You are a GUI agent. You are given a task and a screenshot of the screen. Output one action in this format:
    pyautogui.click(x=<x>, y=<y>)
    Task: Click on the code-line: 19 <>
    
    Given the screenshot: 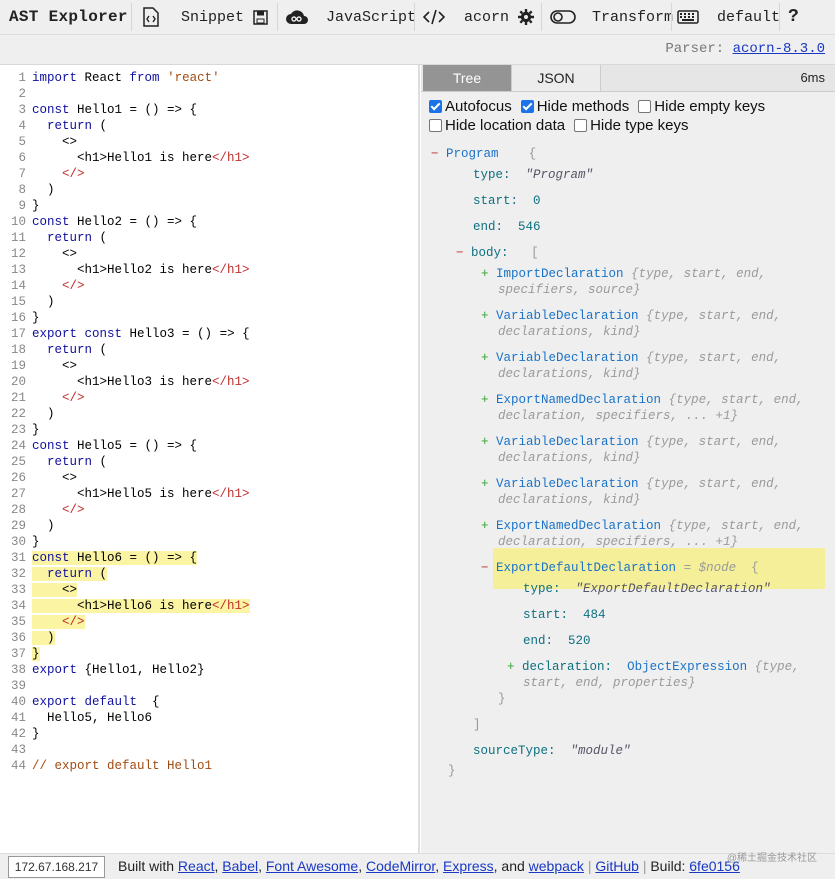 What is the action you would take?
    pyautogui.click(x=38, y=366)
    